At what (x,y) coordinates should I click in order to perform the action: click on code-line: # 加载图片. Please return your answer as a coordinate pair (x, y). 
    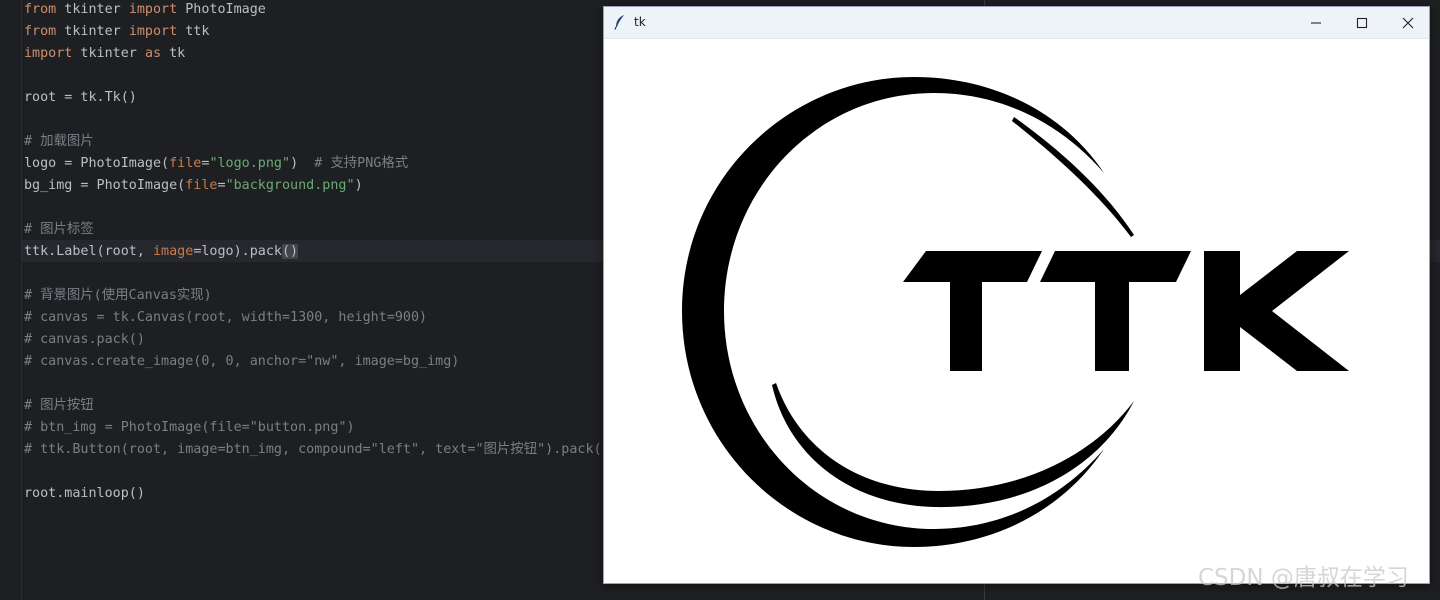
    Looking at the image, I should click on (317, 143).